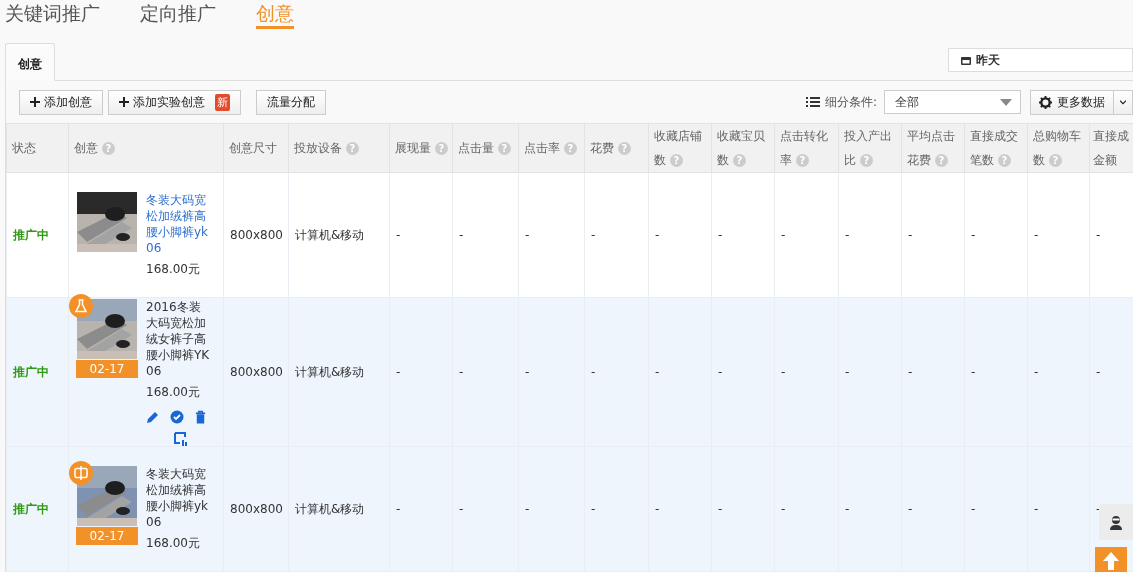 This screenshot has height=572, width=1133. Describe the element at coordinates (1045, 102) in the screenshot. I see `gear-icon` at that location.